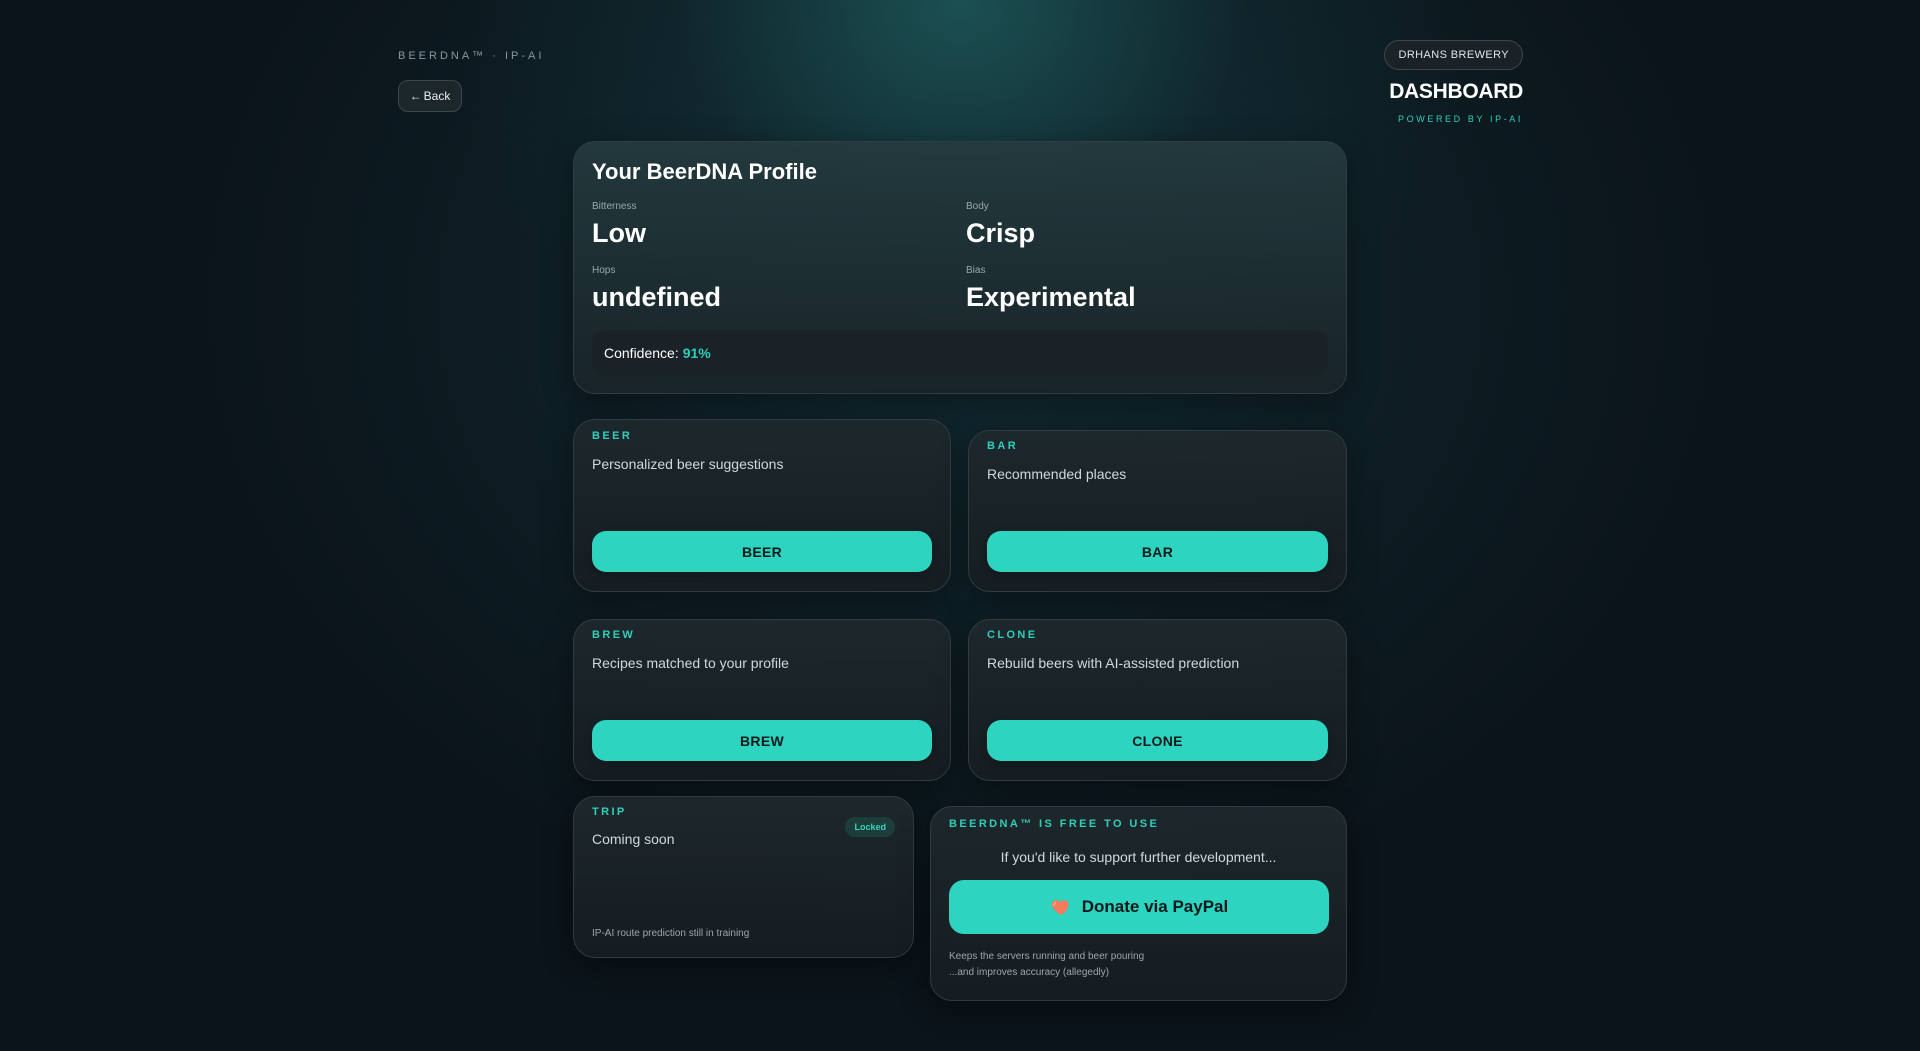 This screenshot has height=1051, width=1920. I want to click on trait-bitterness: Bitterness Low, so click(619, 225).